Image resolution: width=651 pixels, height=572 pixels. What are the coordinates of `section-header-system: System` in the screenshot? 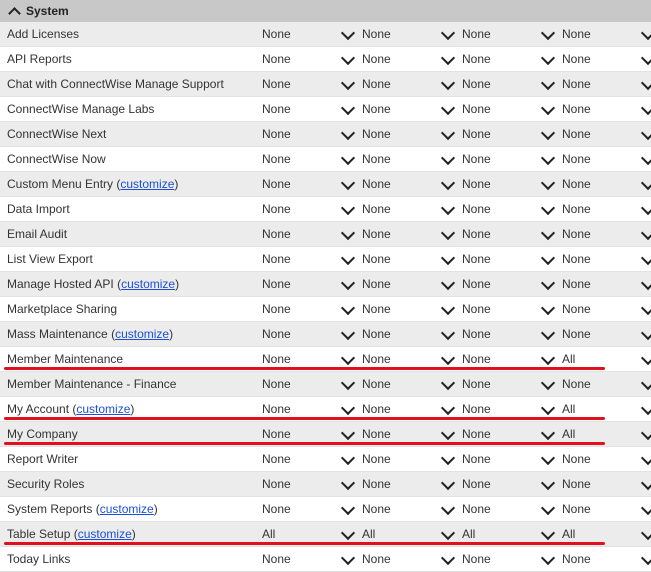 It's located at (325, 11).